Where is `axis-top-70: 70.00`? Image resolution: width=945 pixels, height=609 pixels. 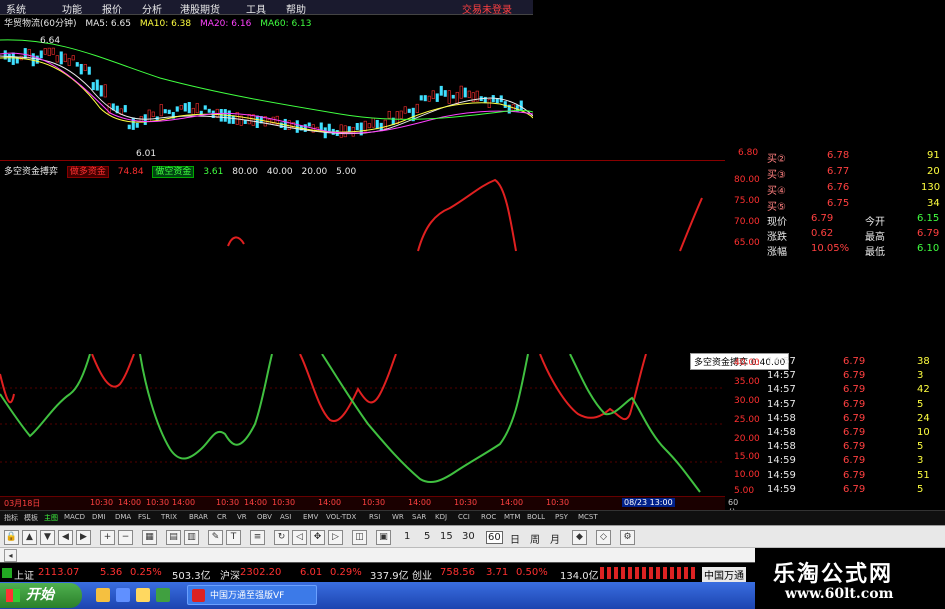
axis-top-70: 70.00 is located at coordinates (747, 222).